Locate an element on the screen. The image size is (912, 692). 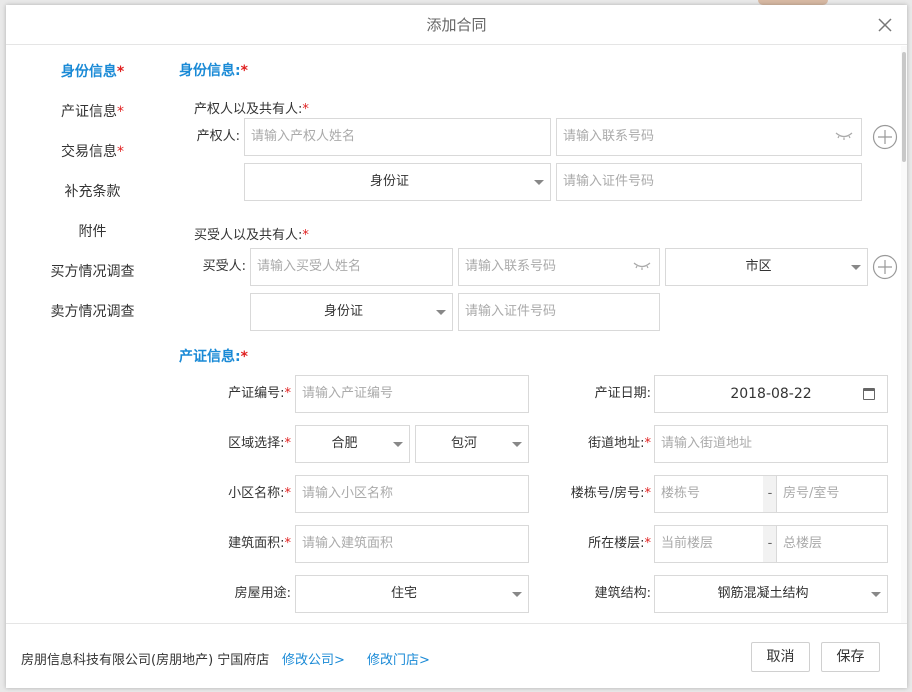
section-title-text: 身份信息: is located at coordinates (210, 71).